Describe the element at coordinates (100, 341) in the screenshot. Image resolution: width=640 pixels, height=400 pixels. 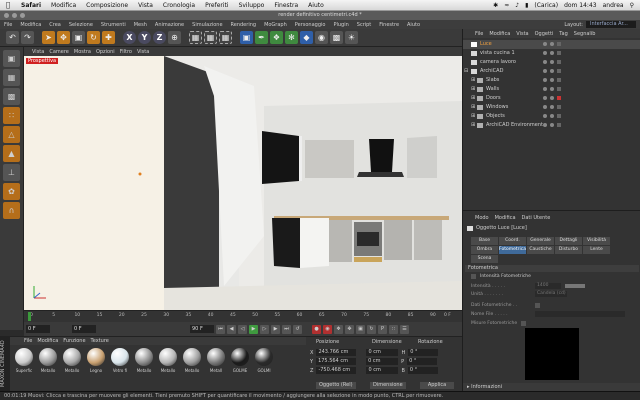
I see `material-menu-texture: Texture` at that location.